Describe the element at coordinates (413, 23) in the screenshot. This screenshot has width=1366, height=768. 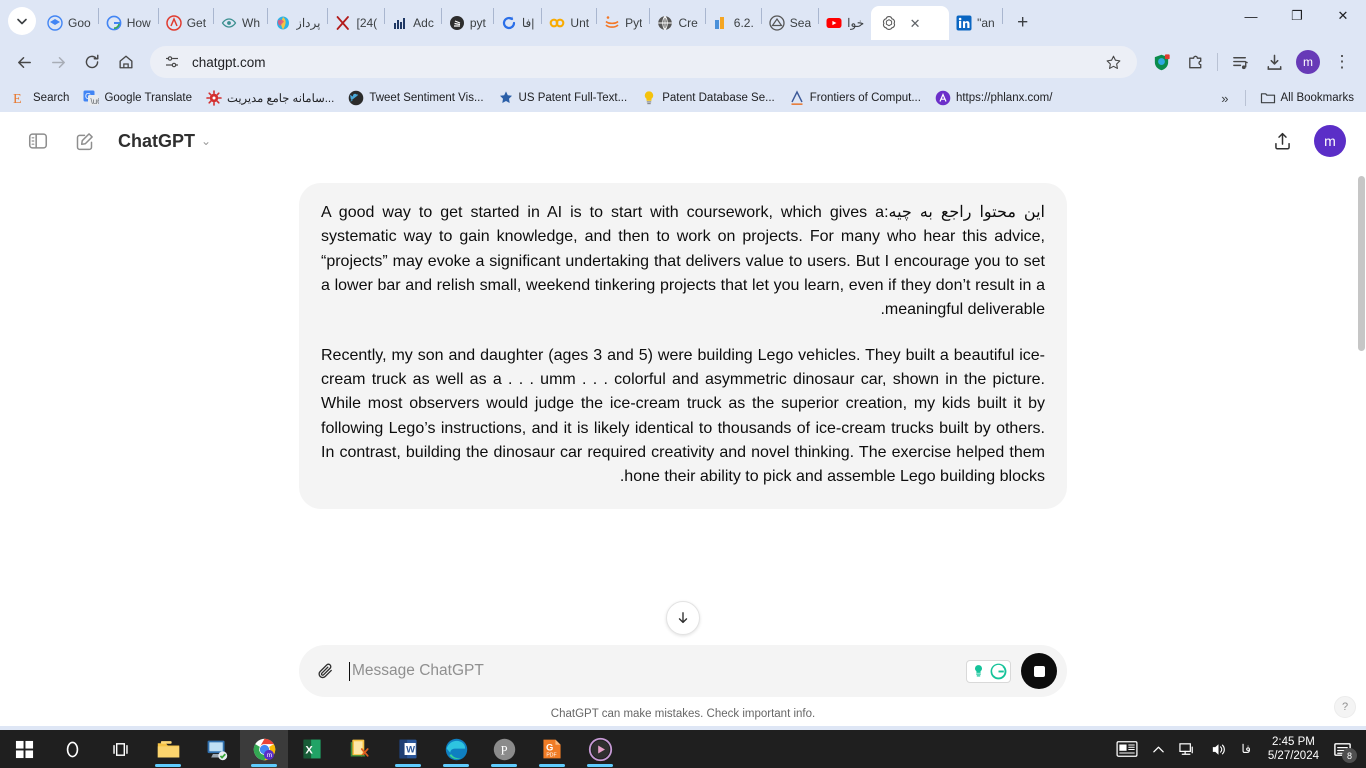
I see `tab-adc: Adc` at that location.